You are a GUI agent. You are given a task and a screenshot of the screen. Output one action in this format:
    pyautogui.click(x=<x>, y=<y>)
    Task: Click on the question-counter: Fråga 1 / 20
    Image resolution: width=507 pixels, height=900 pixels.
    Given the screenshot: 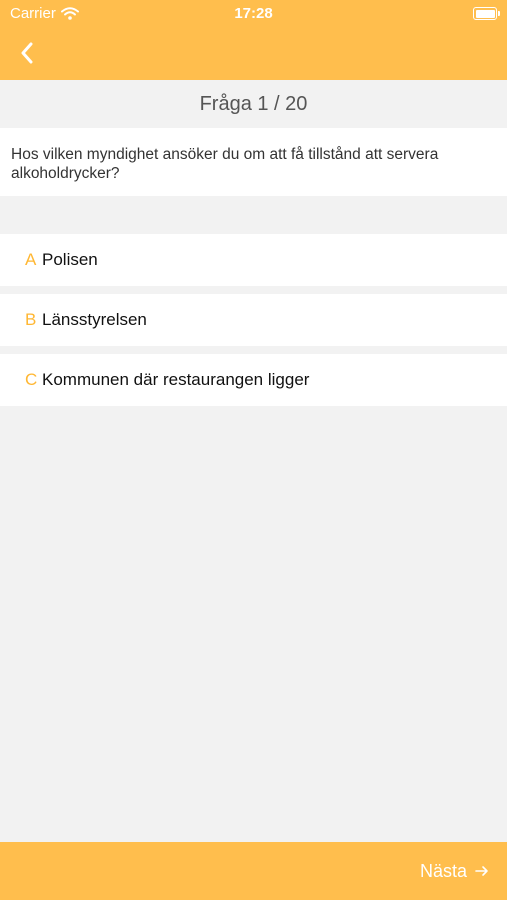 What is the action you would take?
    pyautogui.click(x=253, y=104)
    